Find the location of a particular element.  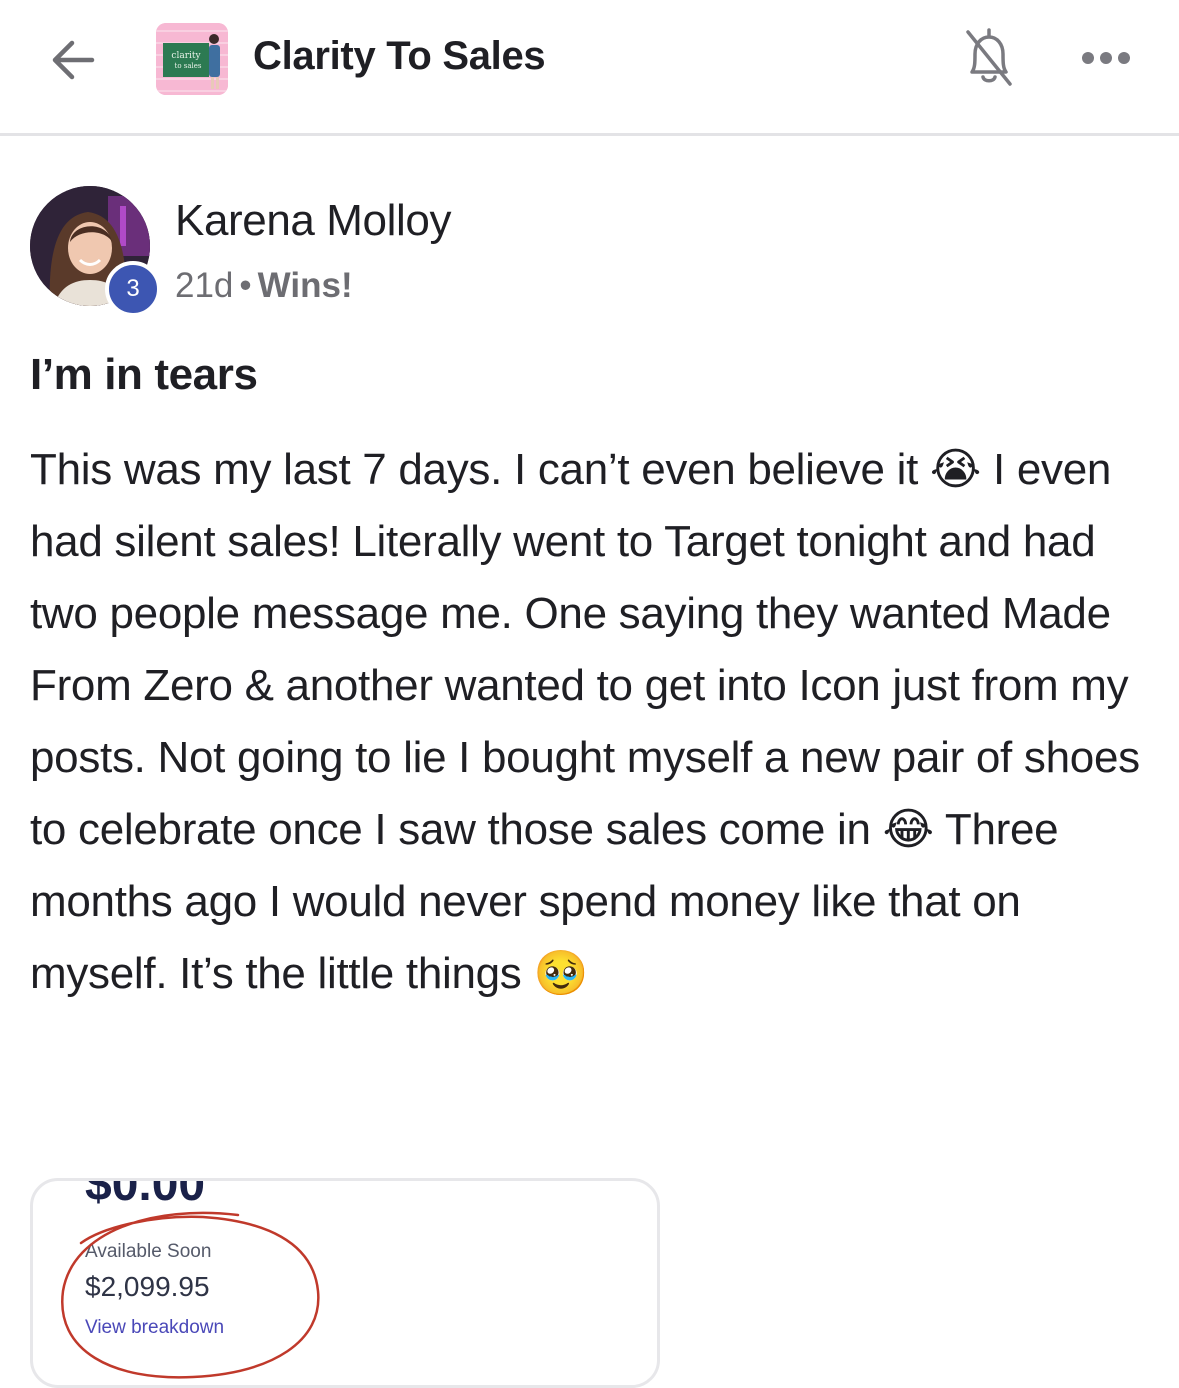

level-badge: 3 is located at coordinates (133, 289).